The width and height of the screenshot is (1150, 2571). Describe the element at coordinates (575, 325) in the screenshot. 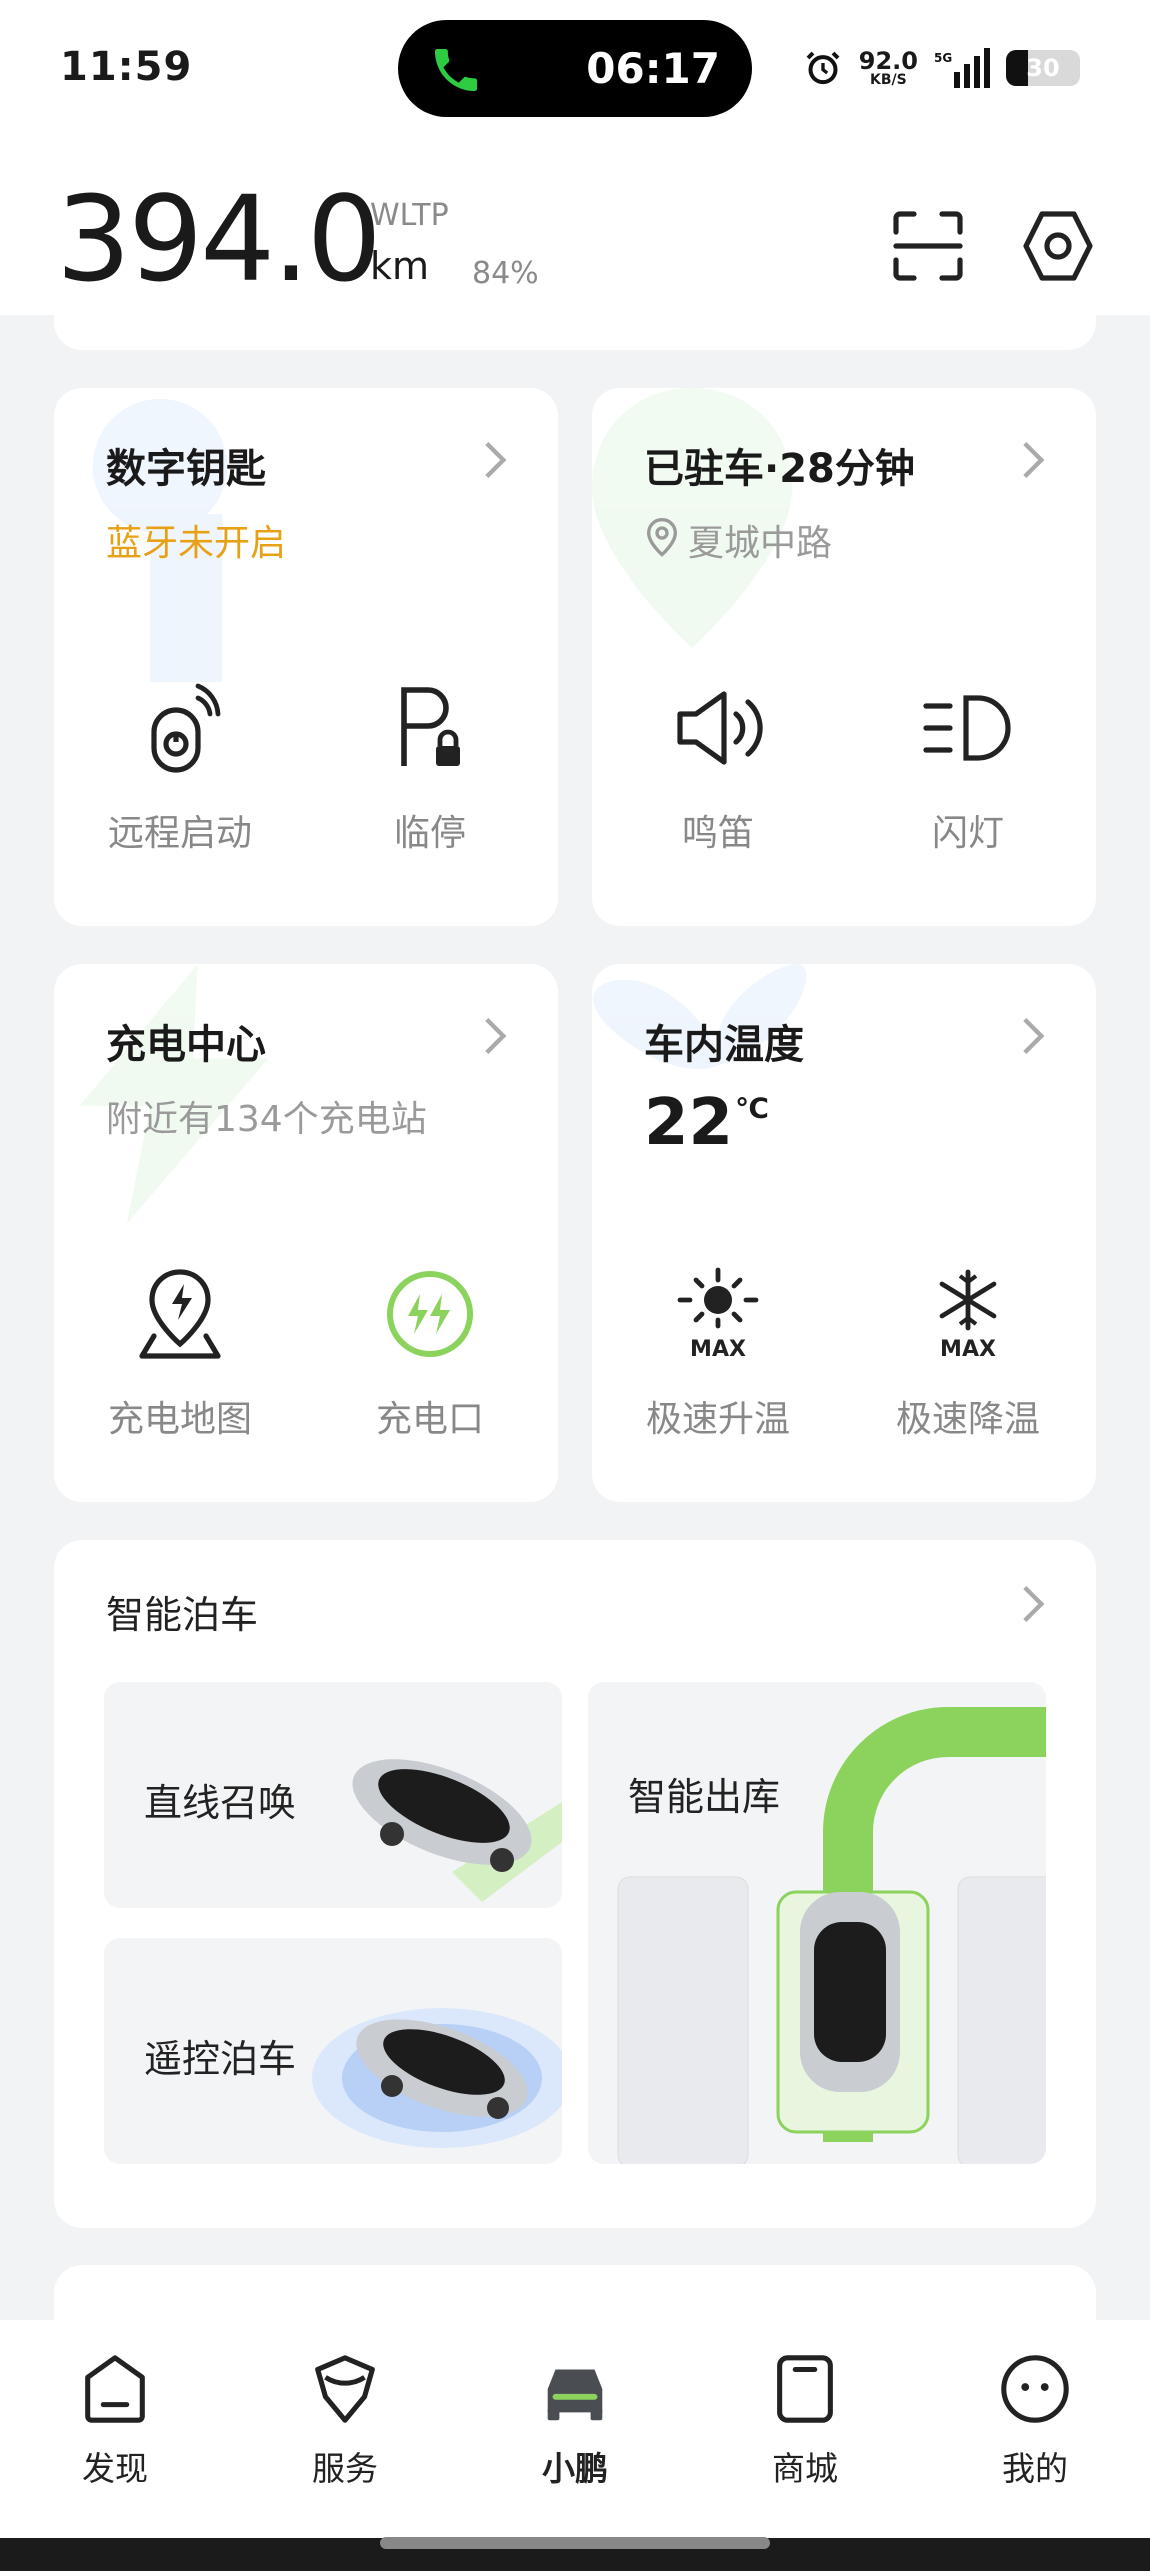

I see `collapsed-card-edge` at that location.